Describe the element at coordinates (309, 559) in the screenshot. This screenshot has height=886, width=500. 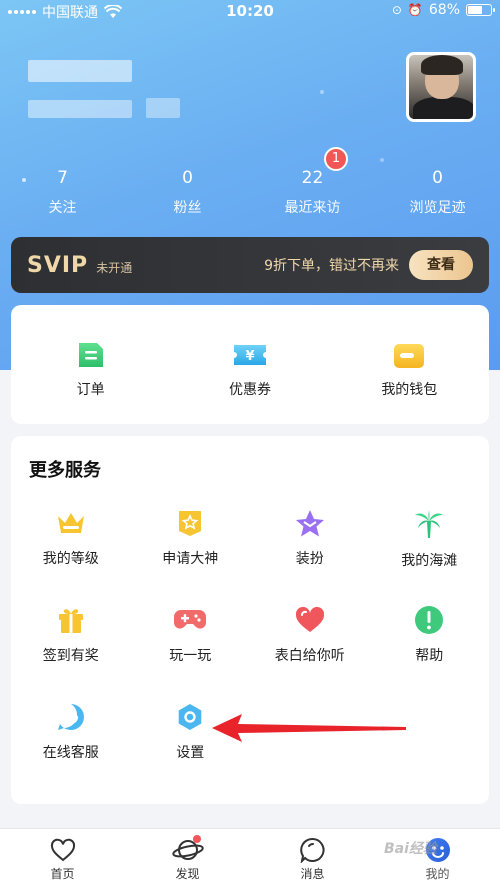
I see `service-label: 装扮` at that location.